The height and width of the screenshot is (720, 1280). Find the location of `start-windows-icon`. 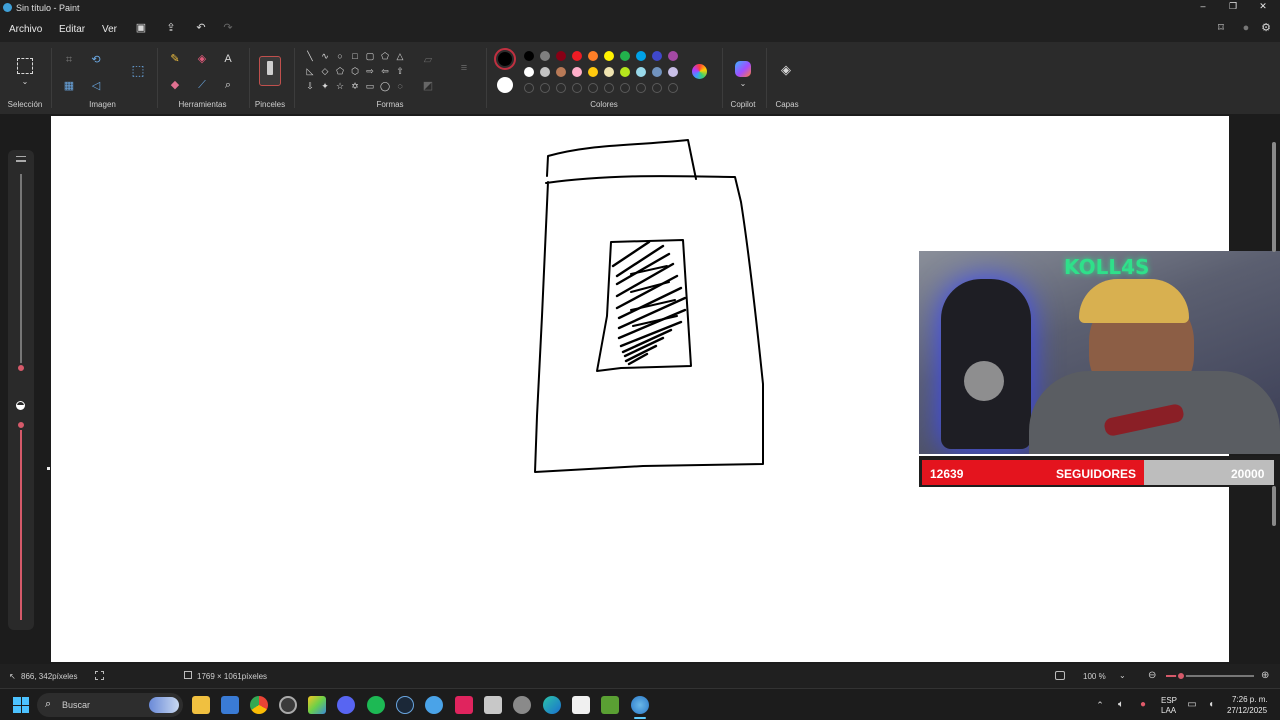

start-windows-icon is located at coordinates (21, 705).